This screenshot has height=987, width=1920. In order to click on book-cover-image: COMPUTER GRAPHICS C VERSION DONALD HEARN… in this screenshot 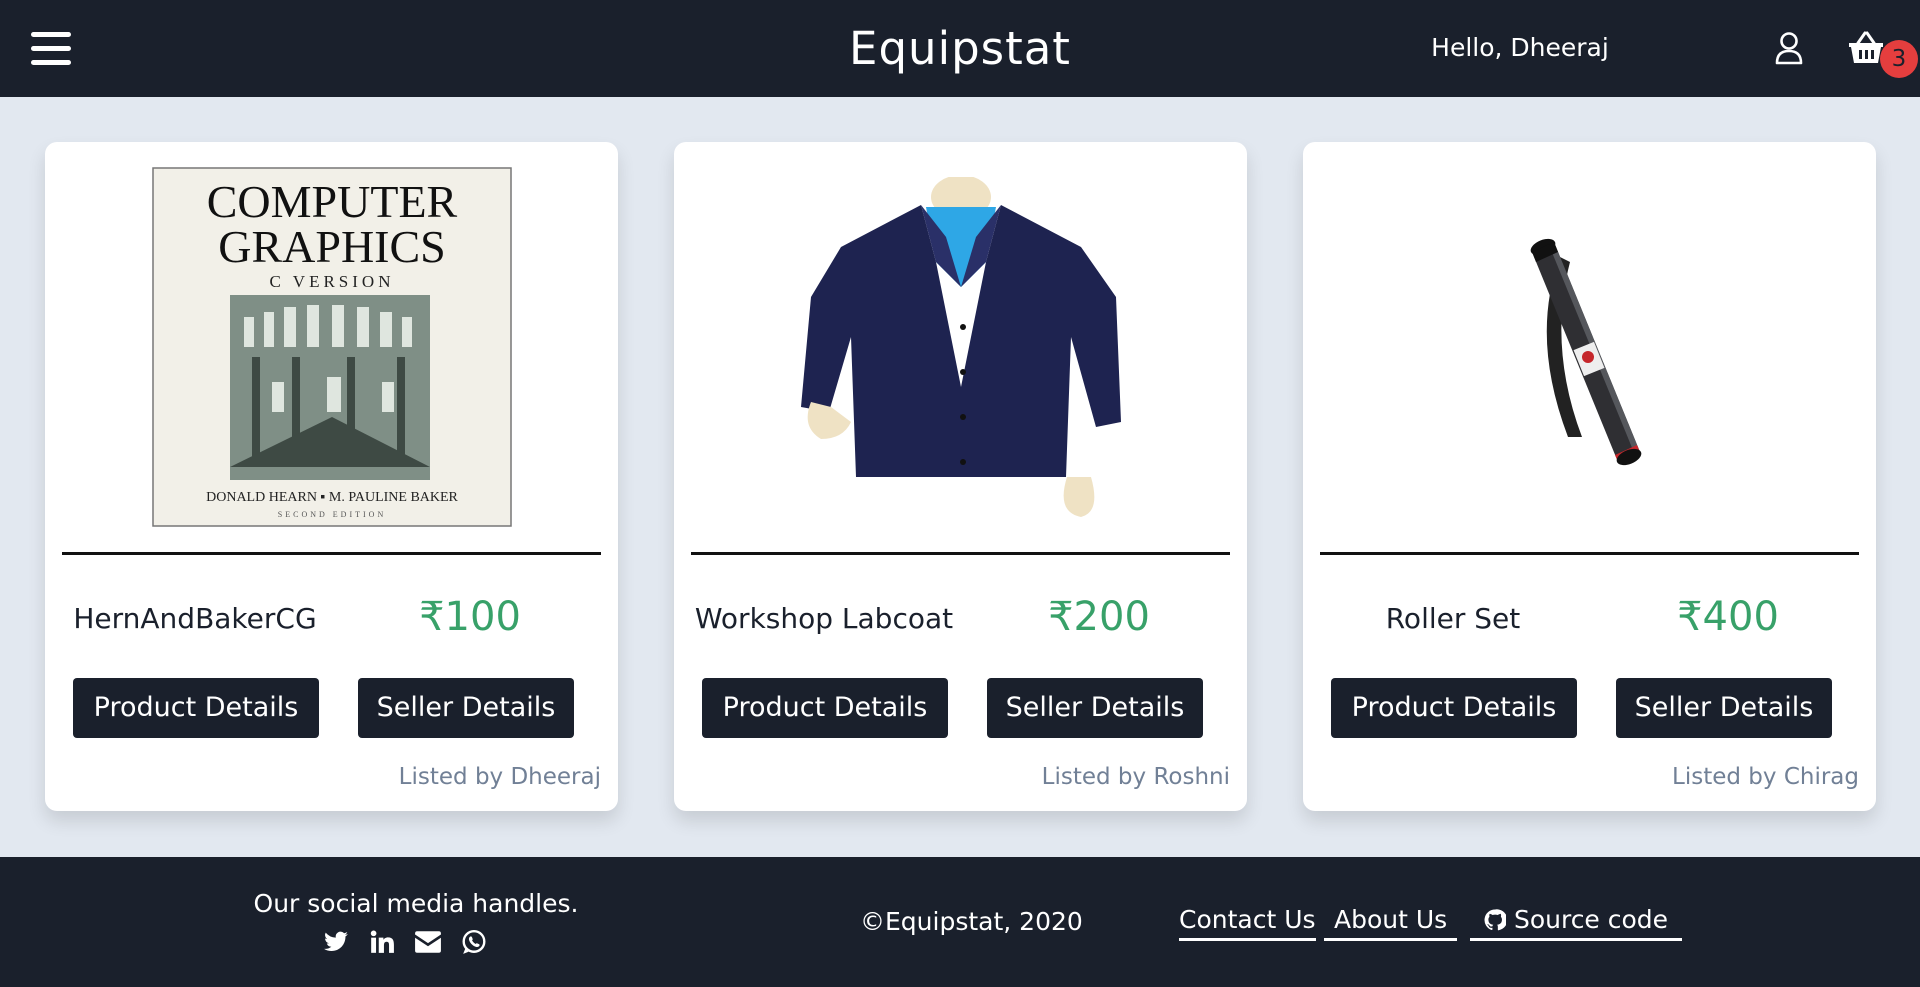, I will do `click(331, 347)`.